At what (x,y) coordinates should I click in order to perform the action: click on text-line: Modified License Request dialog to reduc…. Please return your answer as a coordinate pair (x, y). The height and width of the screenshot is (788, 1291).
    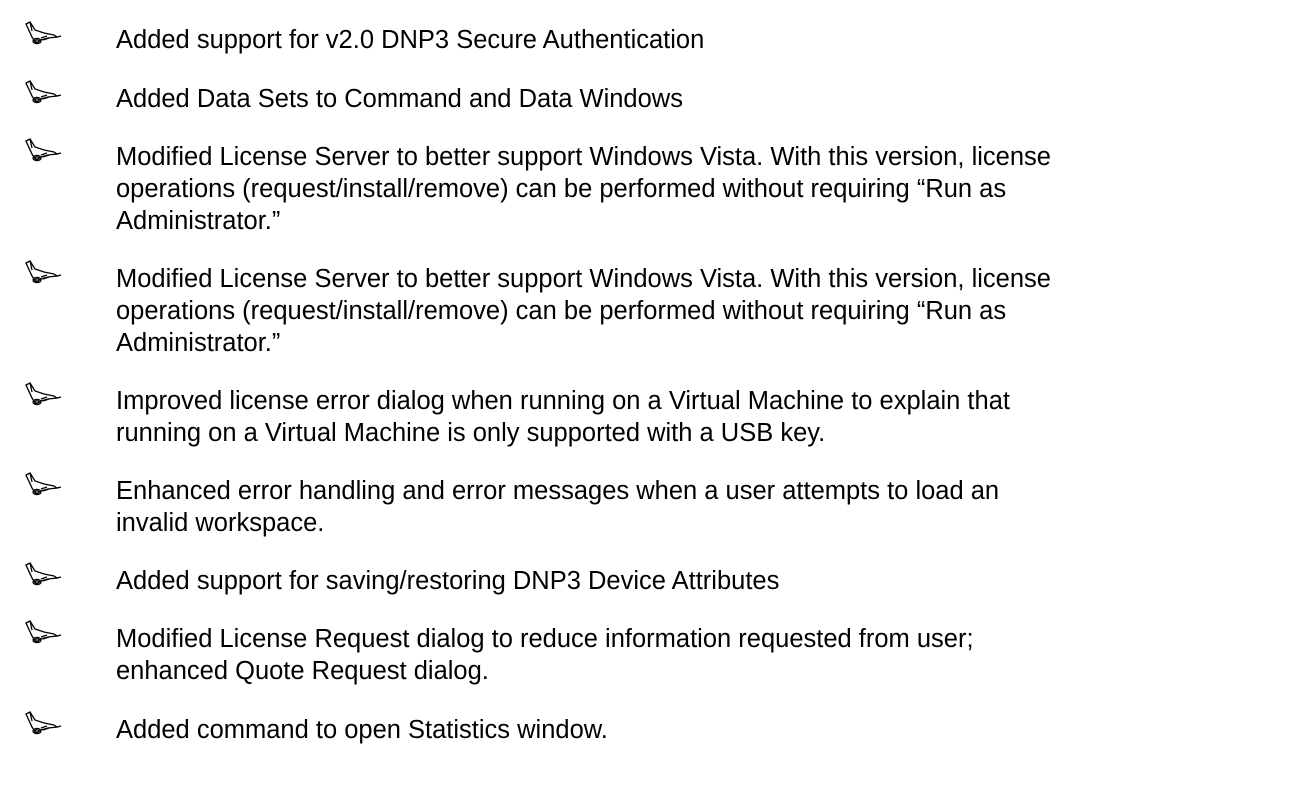
    Looking at the image, I should click on (545, 639).